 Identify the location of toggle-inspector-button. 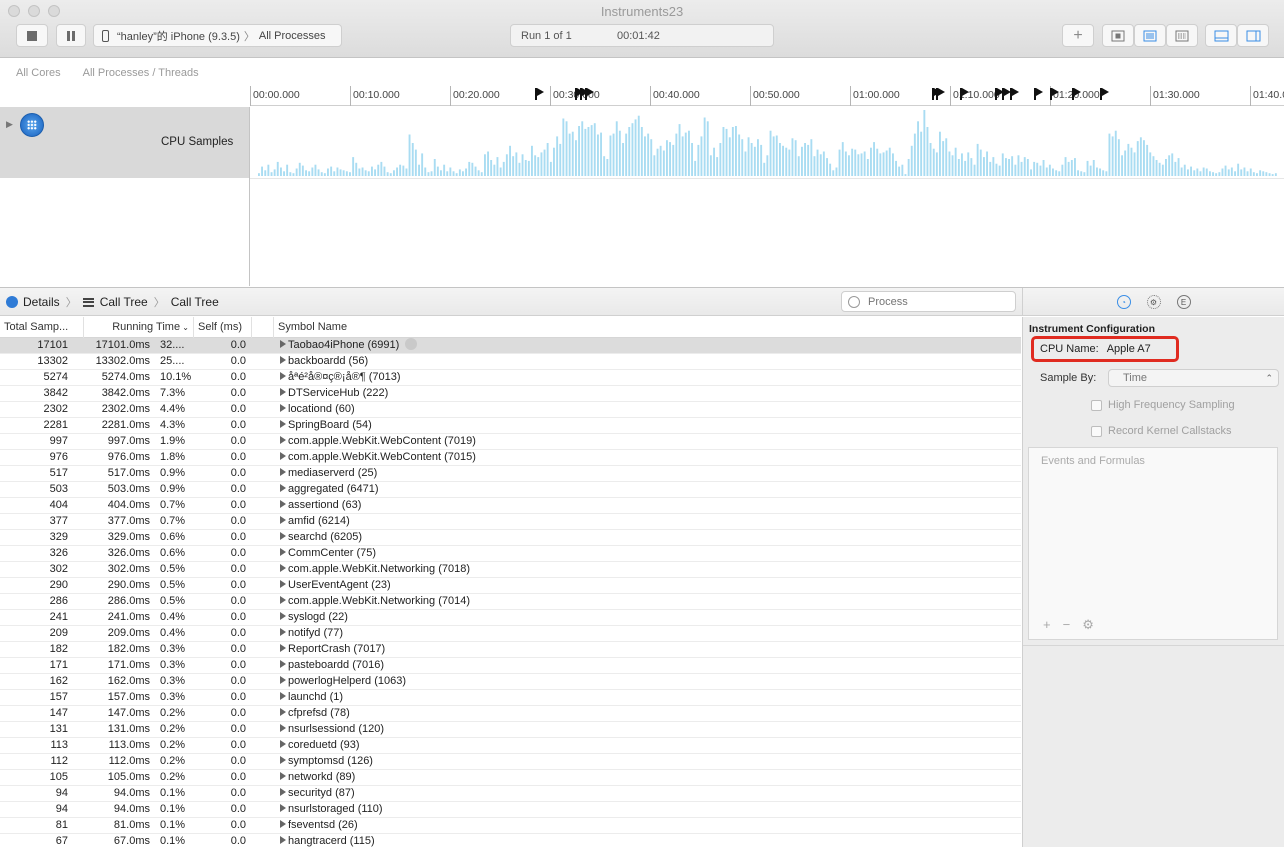
(1253, 35).